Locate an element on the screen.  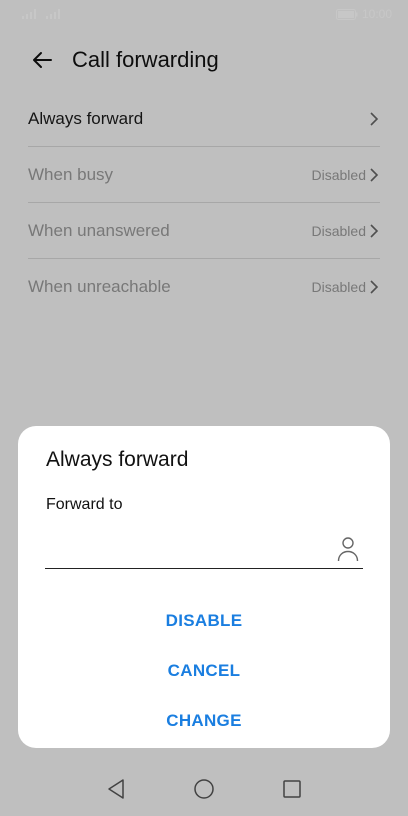
person-icon is located at coordinates (348, 549).